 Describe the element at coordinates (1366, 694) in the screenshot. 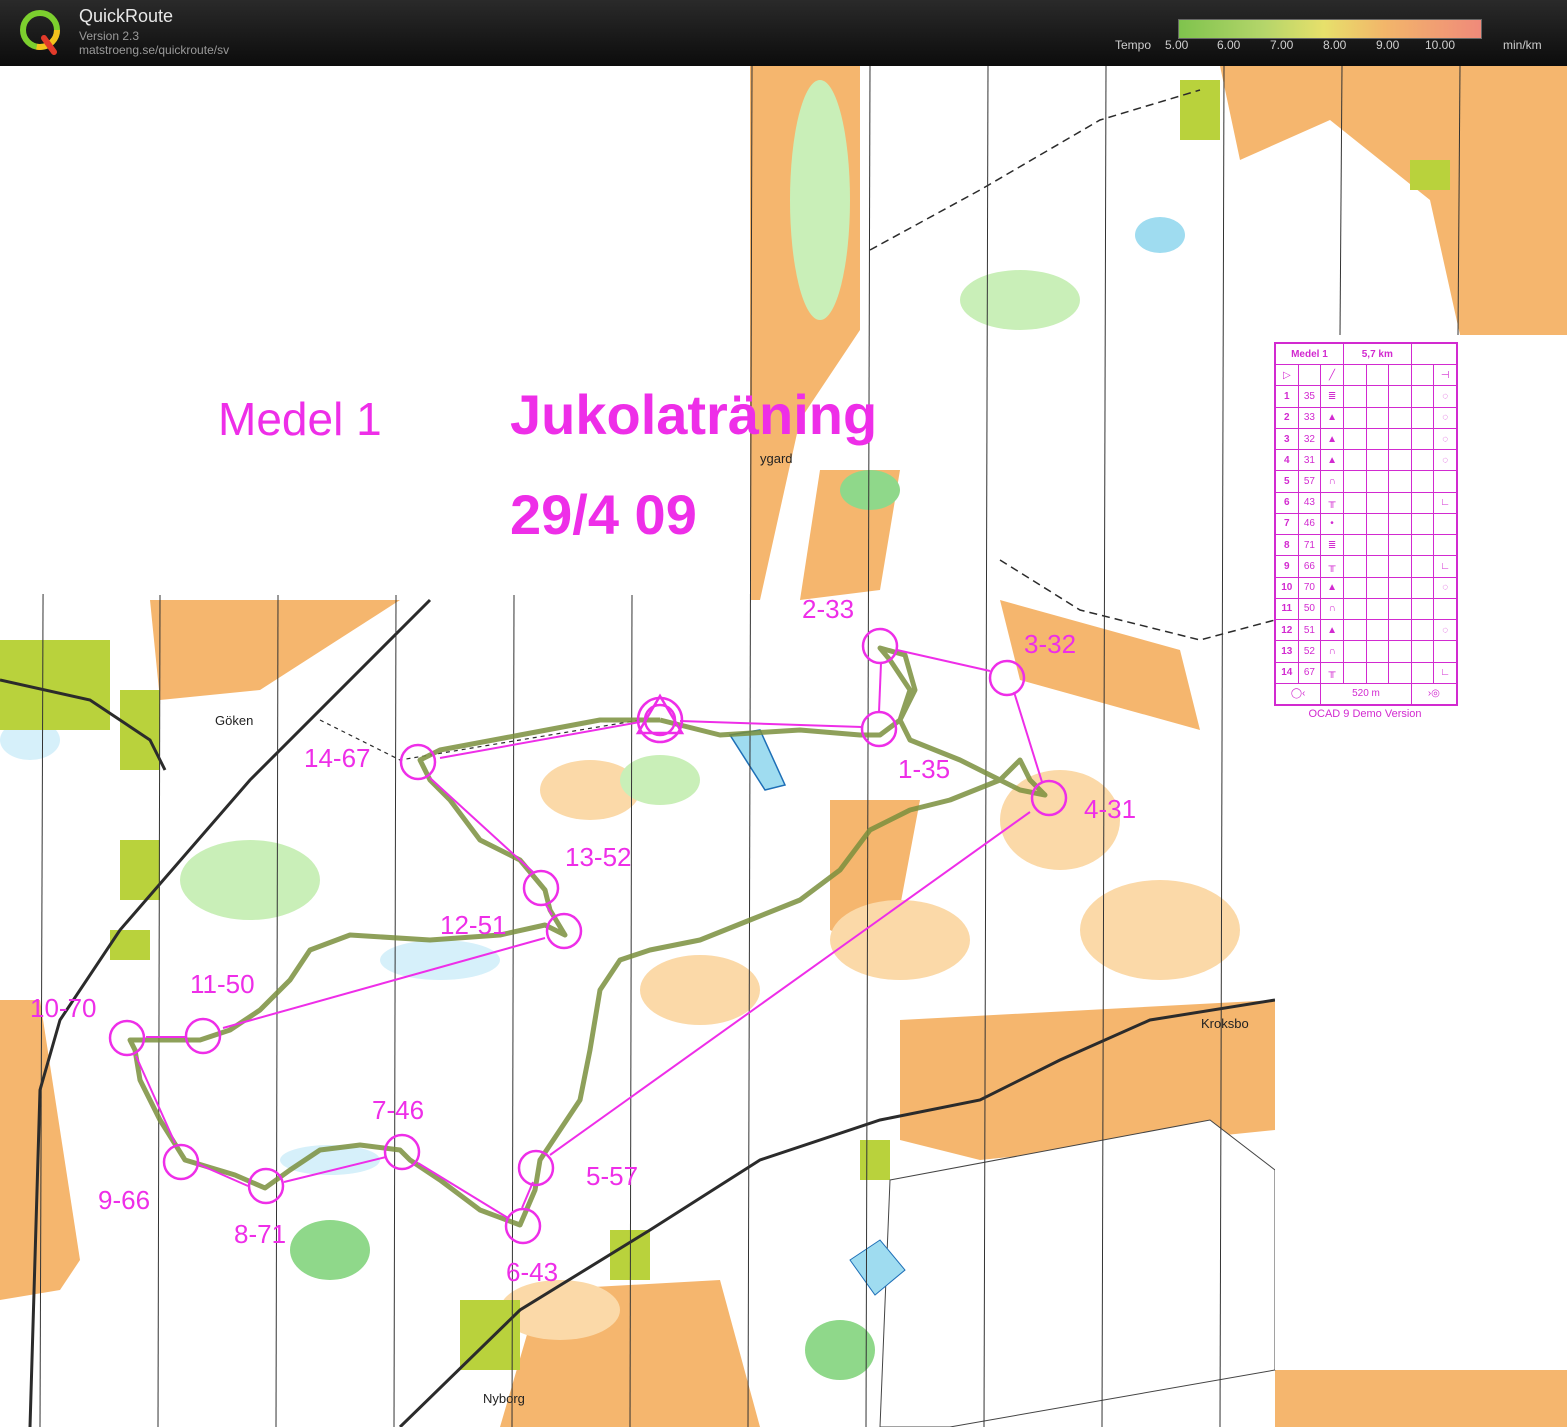

I see `finish-distance: 520 m` at that location.